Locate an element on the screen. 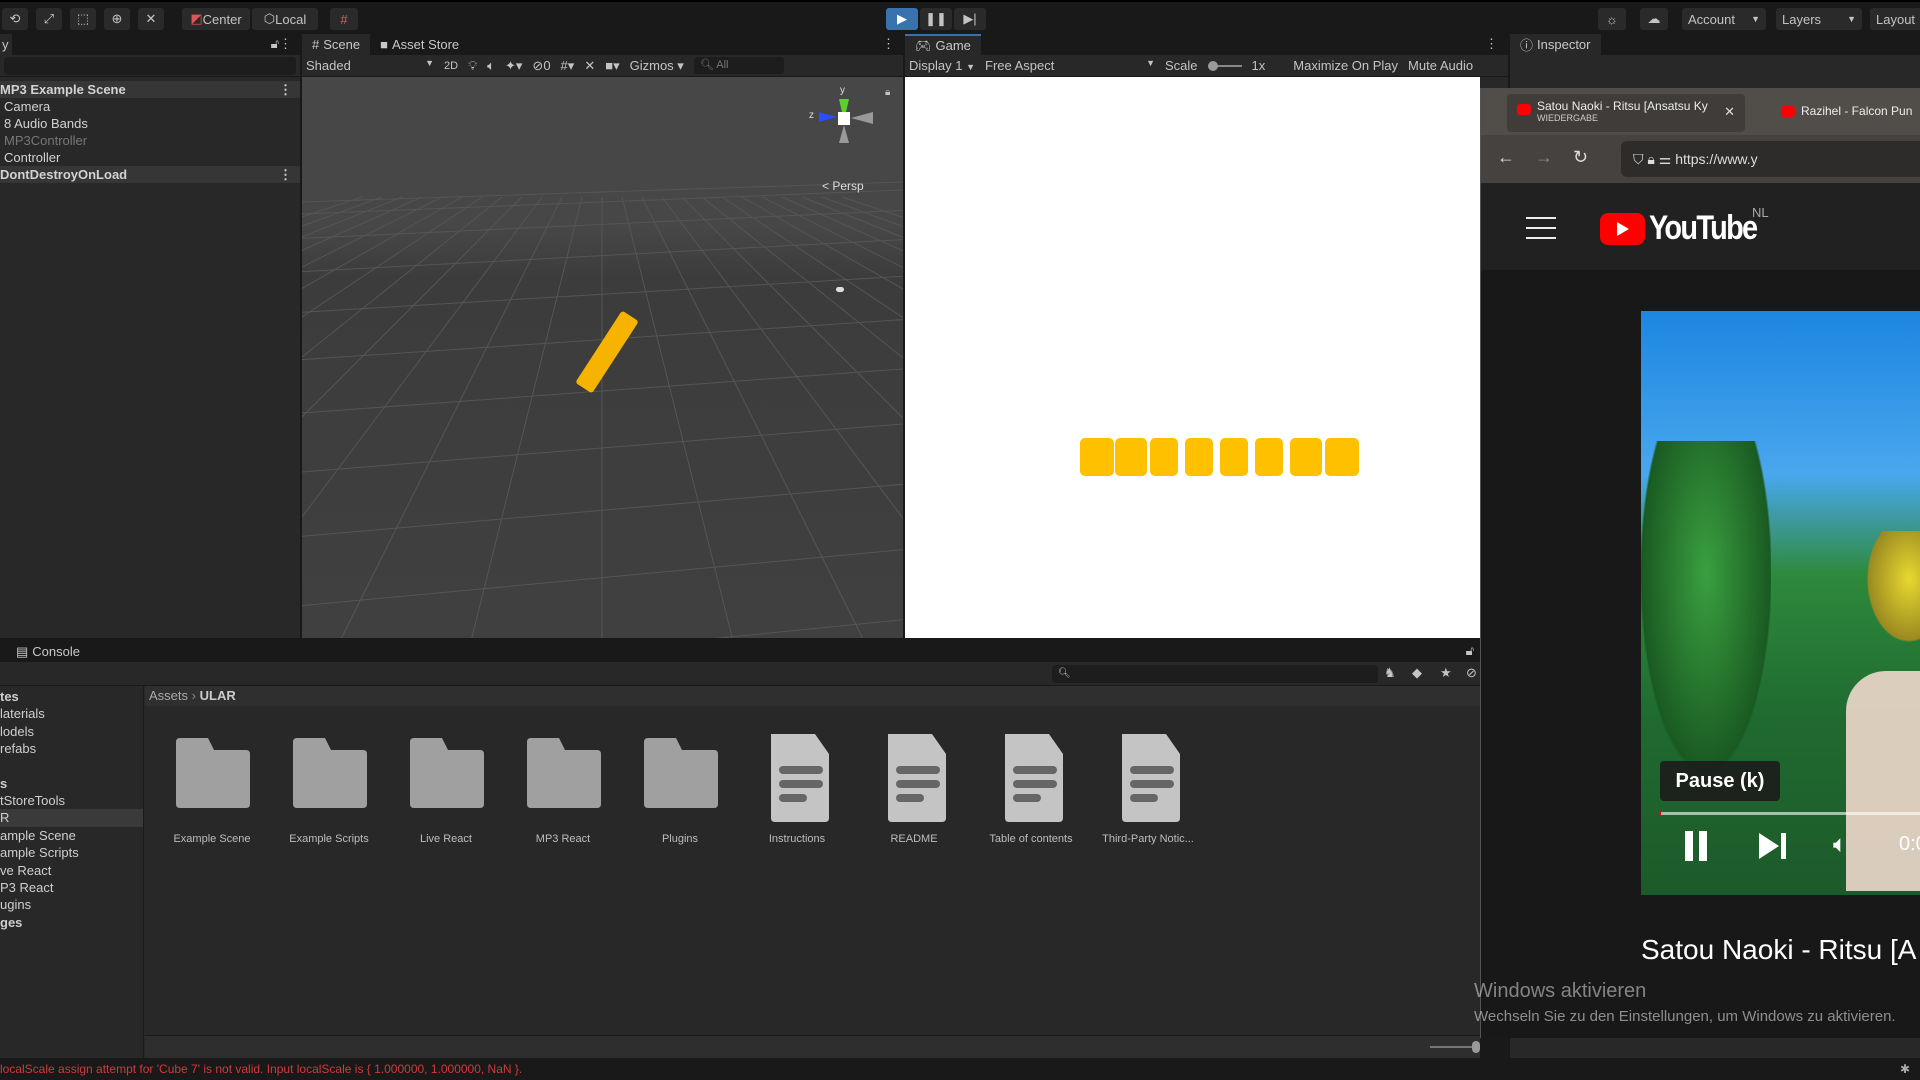 The image size is (1920, 1080). 2d-toggle: 2D is located at coordinates (451, 66).